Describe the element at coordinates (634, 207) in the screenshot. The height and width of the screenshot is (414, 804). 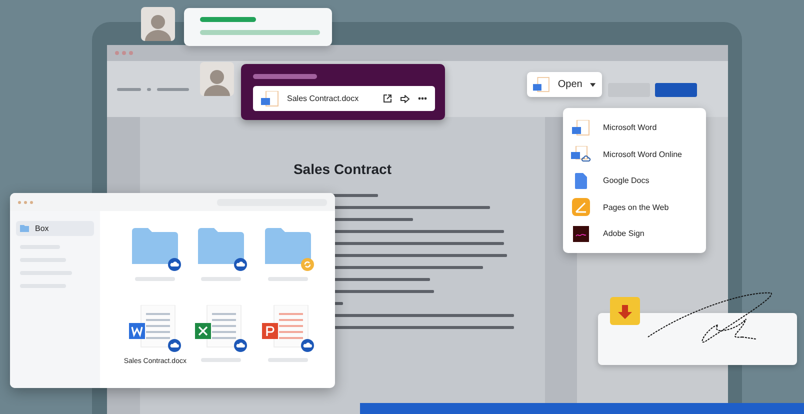
I see `menu-item: Pages on the Web` at that location.